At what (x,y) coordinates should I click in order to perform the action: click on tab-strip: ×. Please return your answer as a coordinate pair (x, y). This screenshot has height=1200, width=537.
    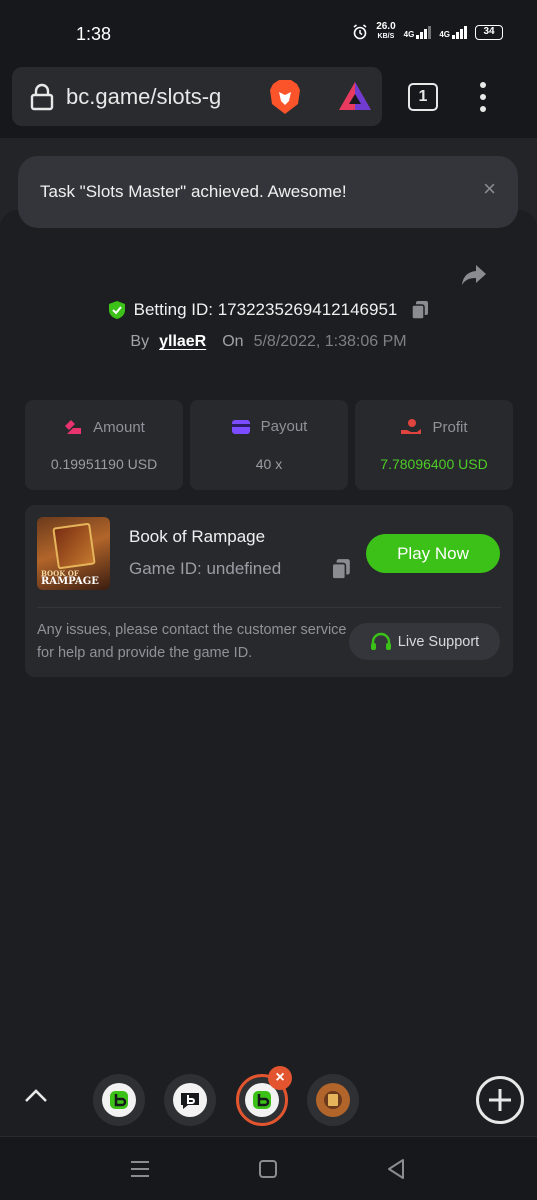
    Looking at the image, I should click on (268, 1099).